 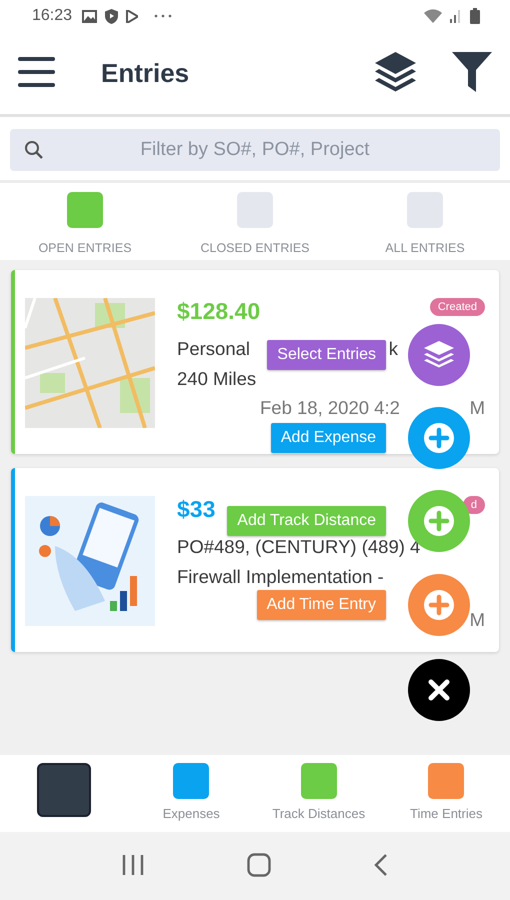 I want to click on action-label: Add Expense, so click(x=328, y=438).